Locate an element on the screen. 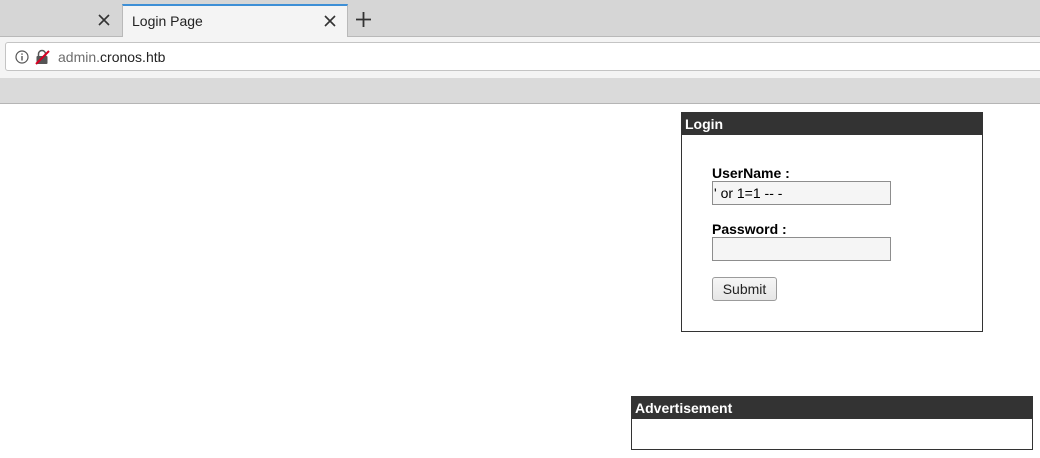 Image resolution: width=1040 pixels, height=458 pixels. advertisement-header: Advertisement is located at coordinates (832, 408).